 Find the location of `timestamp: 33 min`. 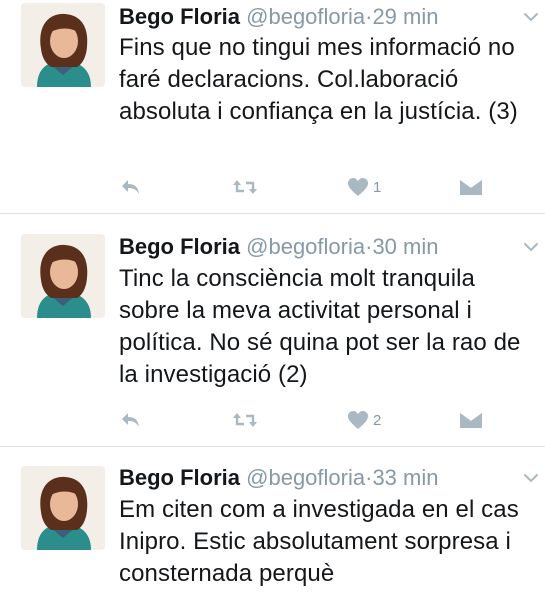

timestamp: 33 min is located at coordinates (405, 477).